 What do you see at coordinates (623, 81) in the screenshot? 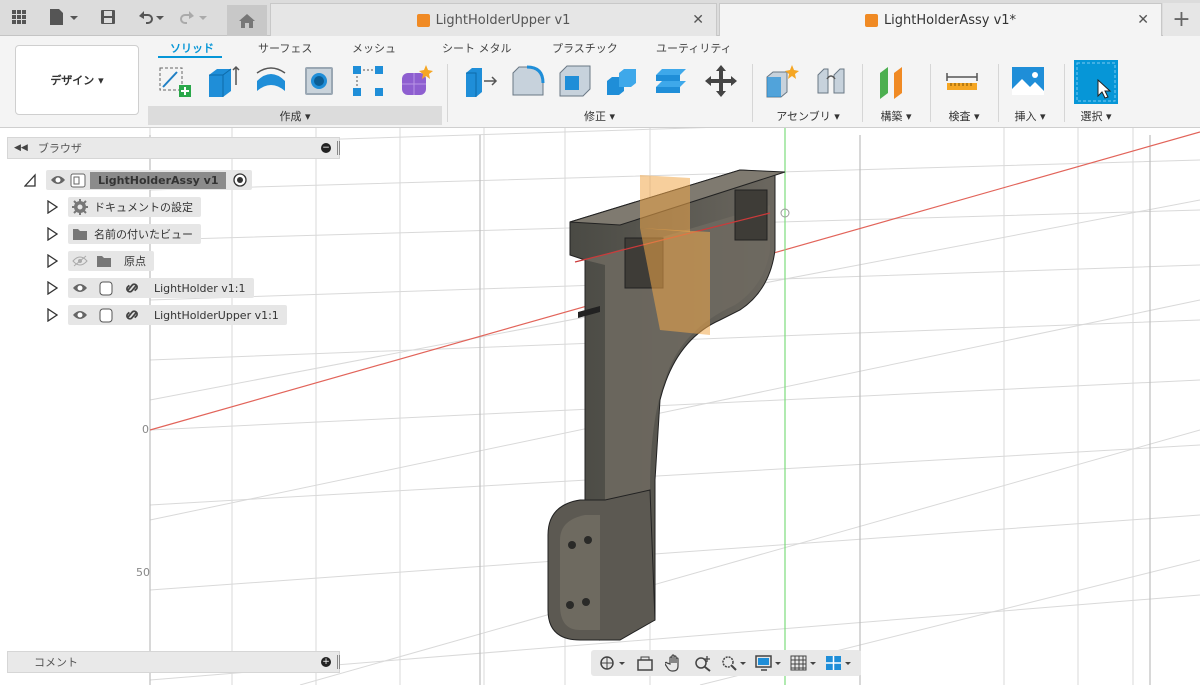
I see `combine-icon` at bounding box center [623, 81].